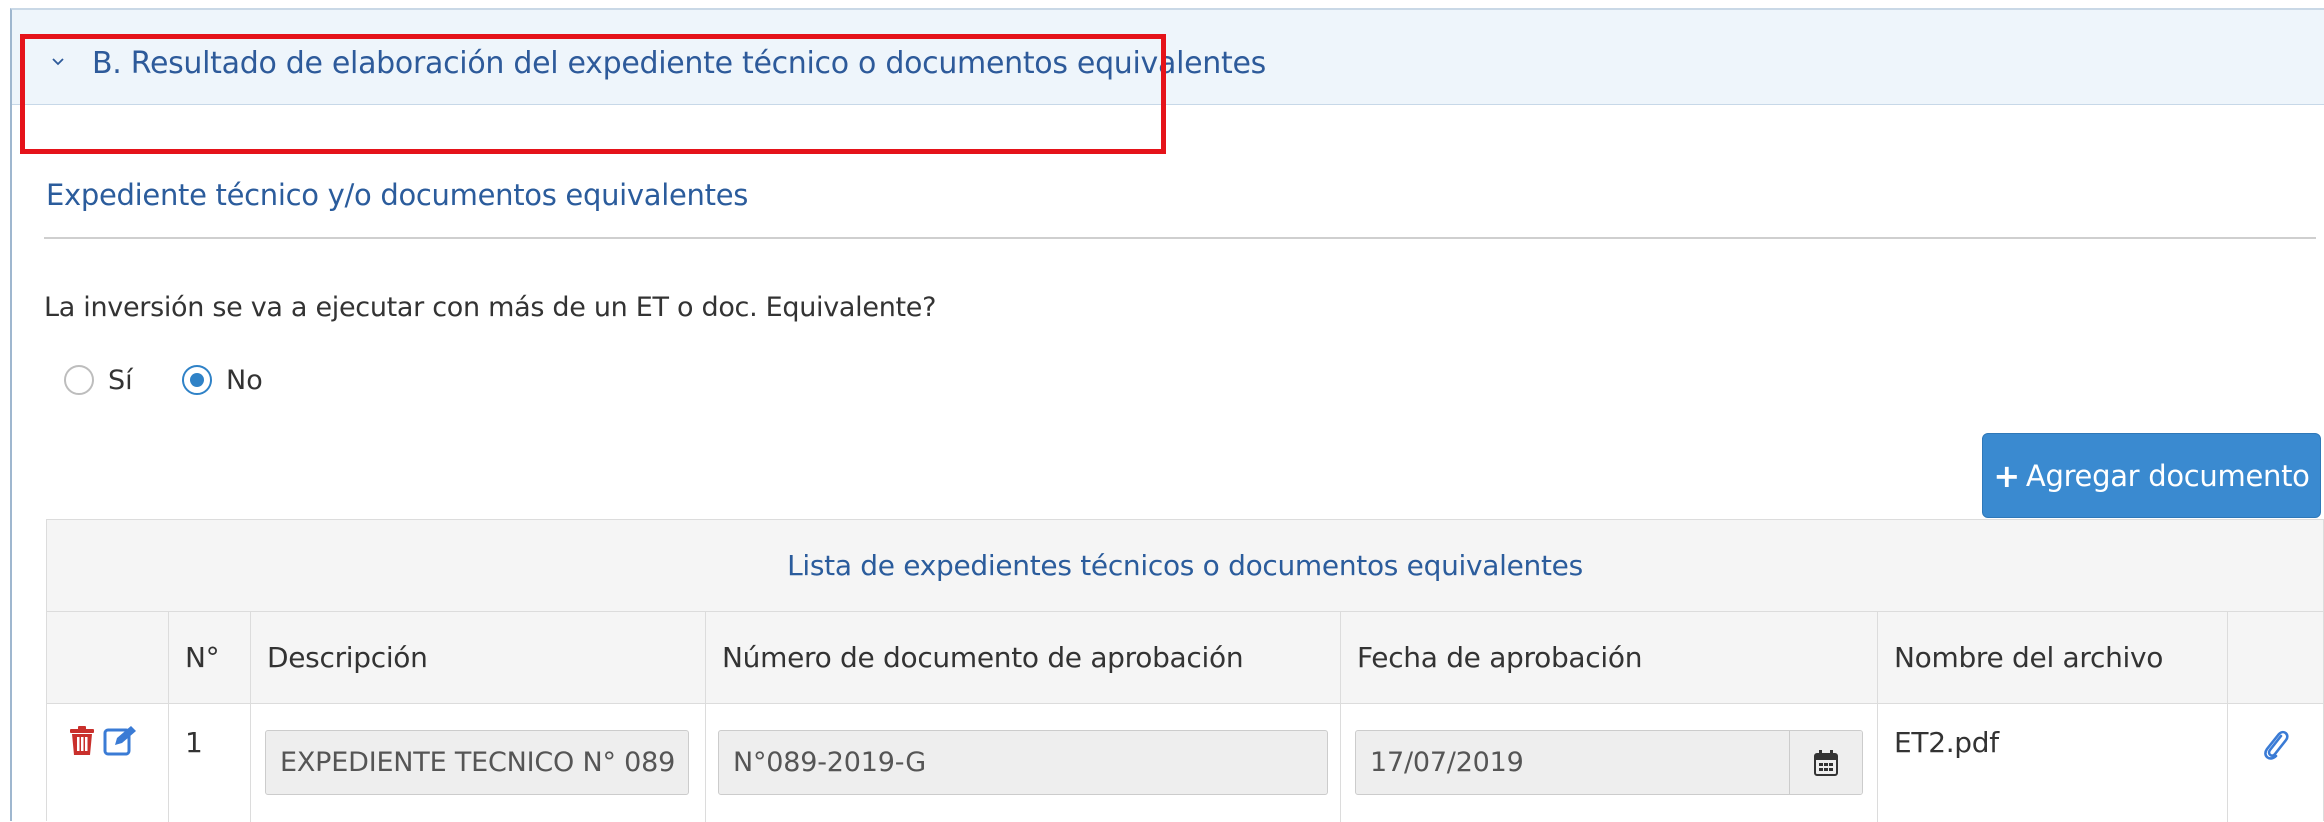 This screenshot has height=822, width=2324. I want to click on row-approval-doc-cell: N°089-2019-G, so click(1023, 763).